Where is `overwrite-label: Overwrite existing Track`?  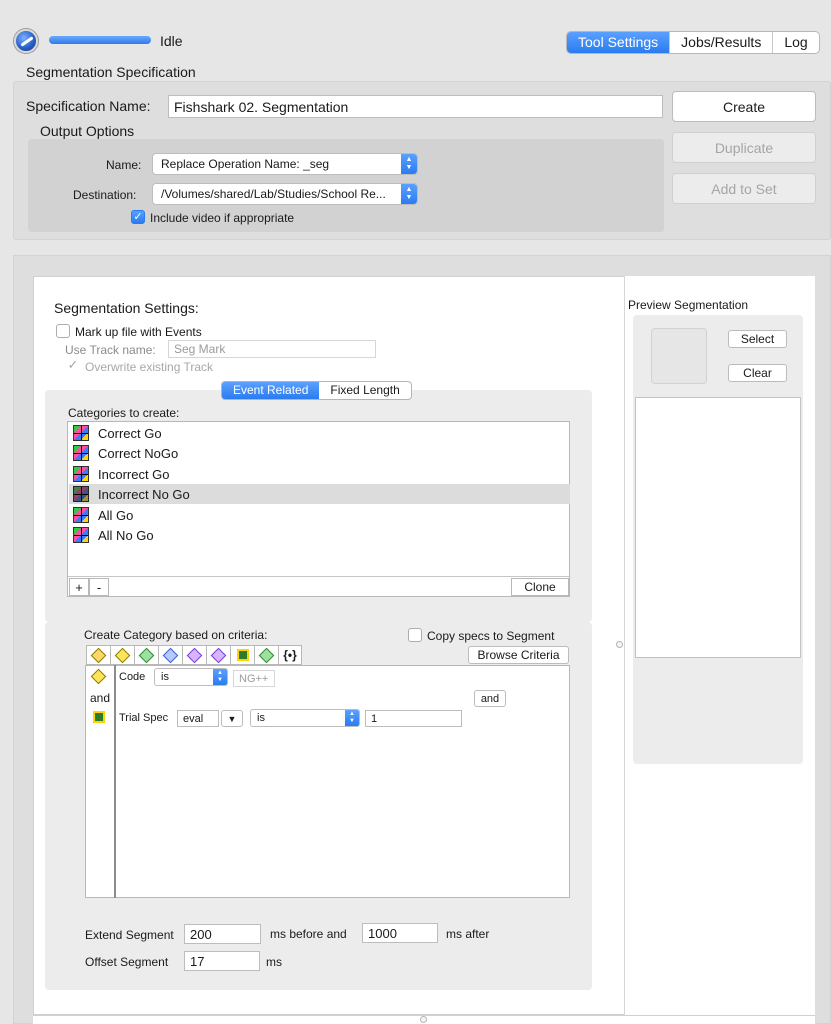
overwrite-label: Overwrite existing Track is located at coordinates (149, 367).